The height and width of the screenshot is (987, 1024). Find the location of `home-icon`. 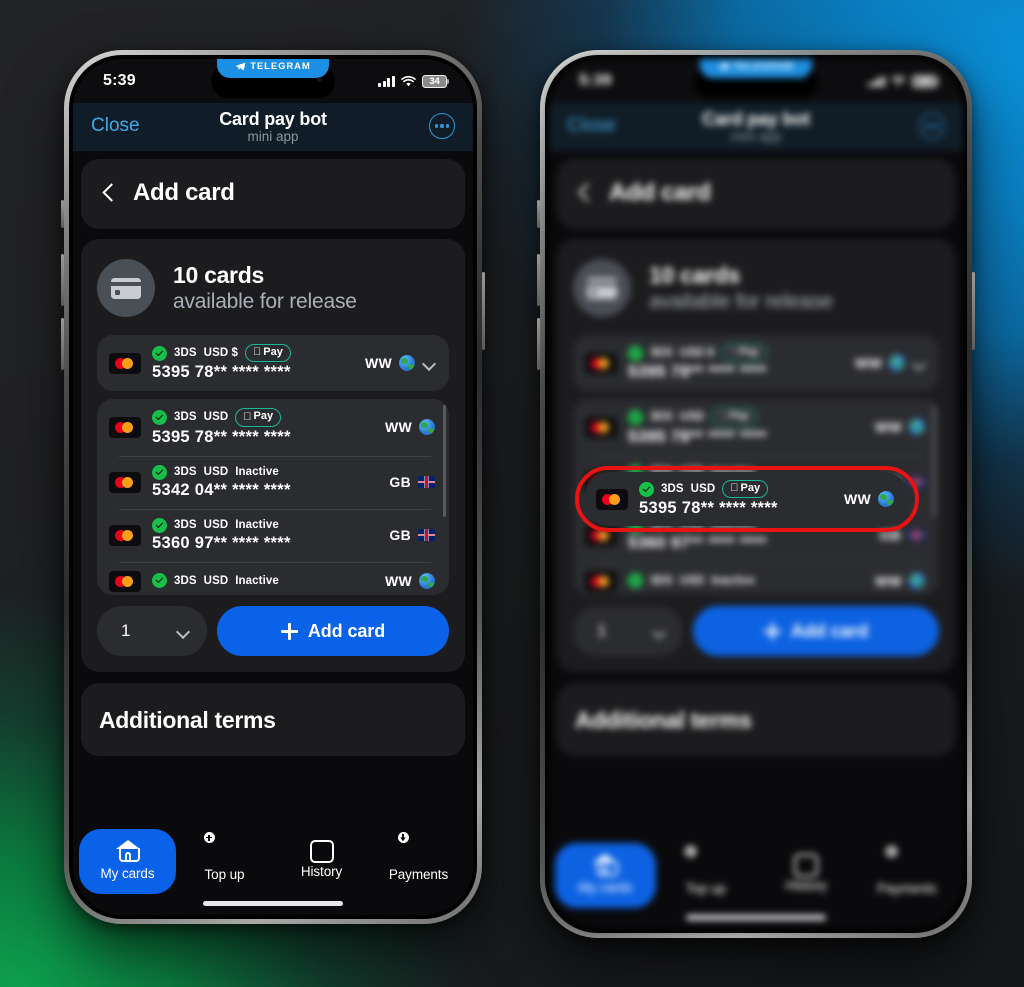

home-icon is located at coordinates (127, 851).